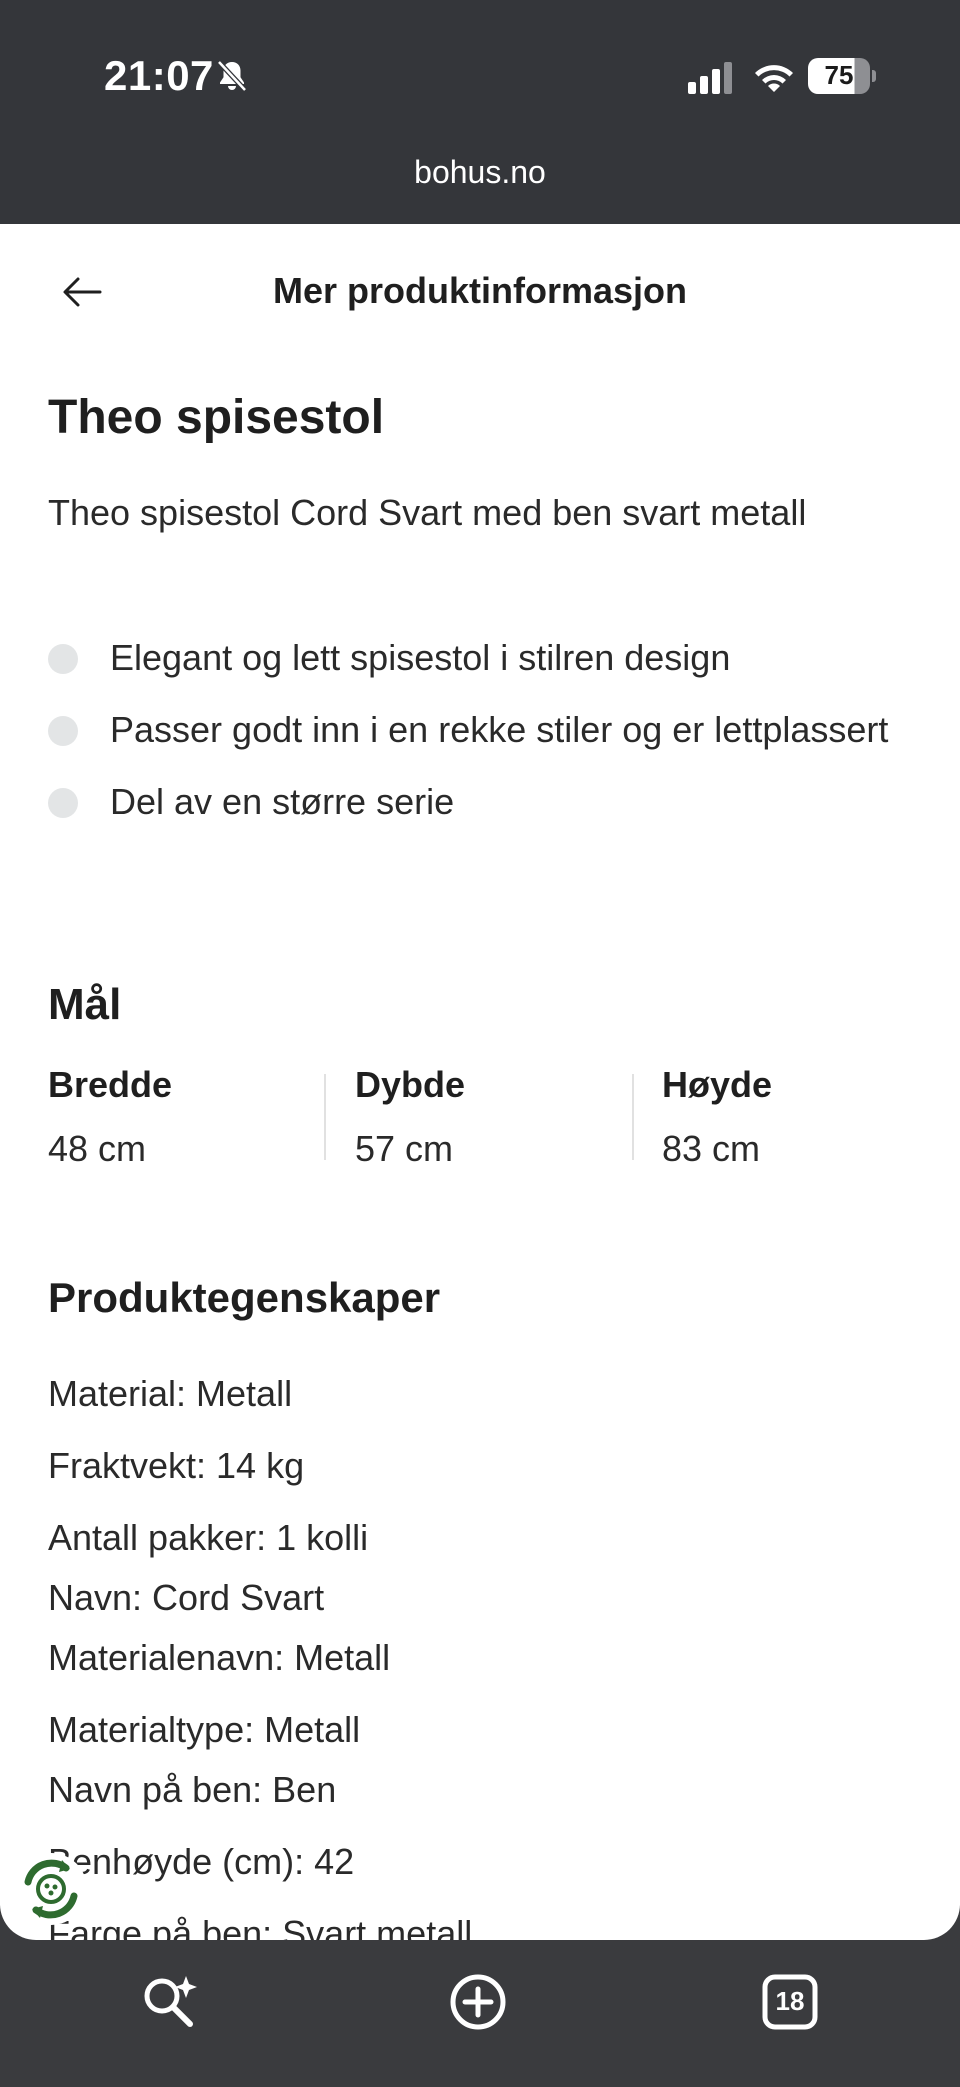 The height and width of the screenshot is (2087, 960). I want to click on dimension-width: Bredde 48 cm, so click(192, 1116).